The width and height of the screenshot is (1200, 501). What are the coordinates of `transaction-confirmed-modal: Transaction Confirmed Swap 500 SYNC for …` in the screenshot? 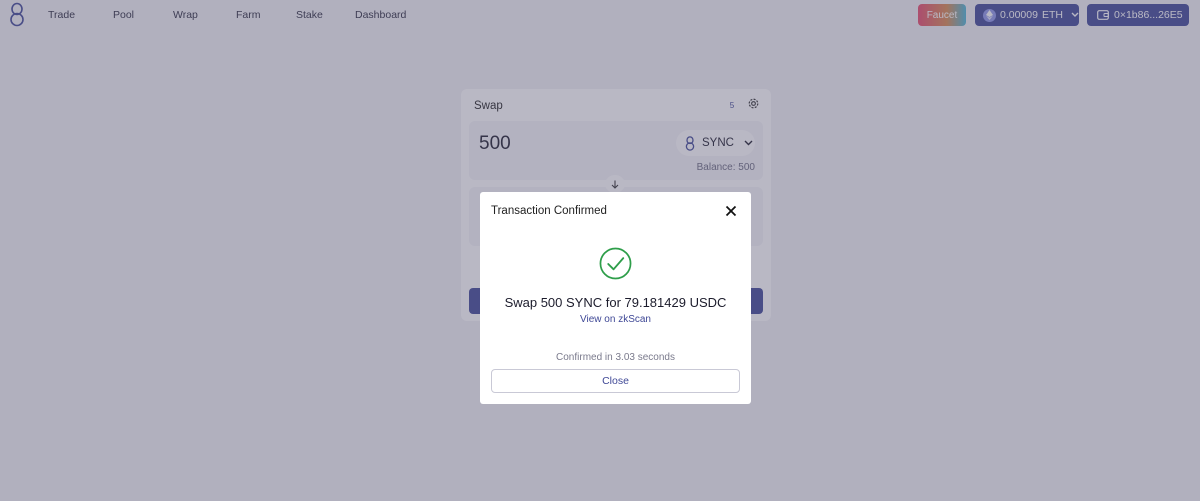 It's located at (615, 298).